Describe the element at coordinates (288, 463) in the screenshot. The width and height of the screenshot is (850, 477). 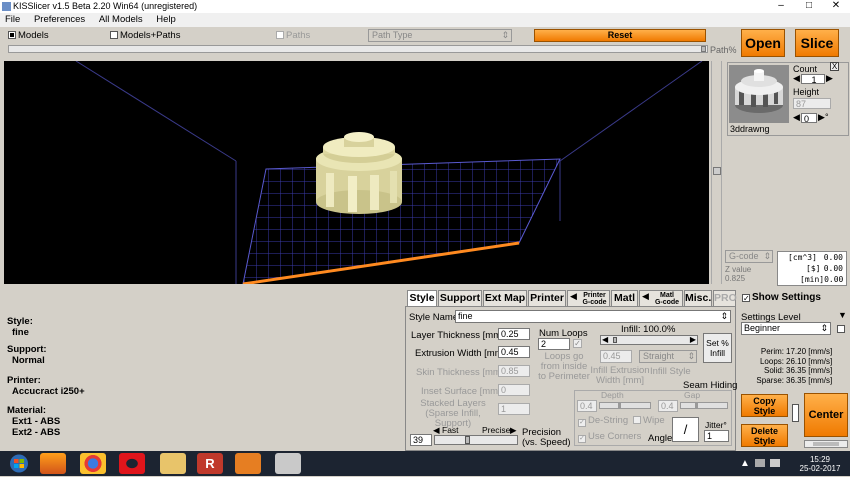
I see `kisslicer-taskbar-icon` at that location.